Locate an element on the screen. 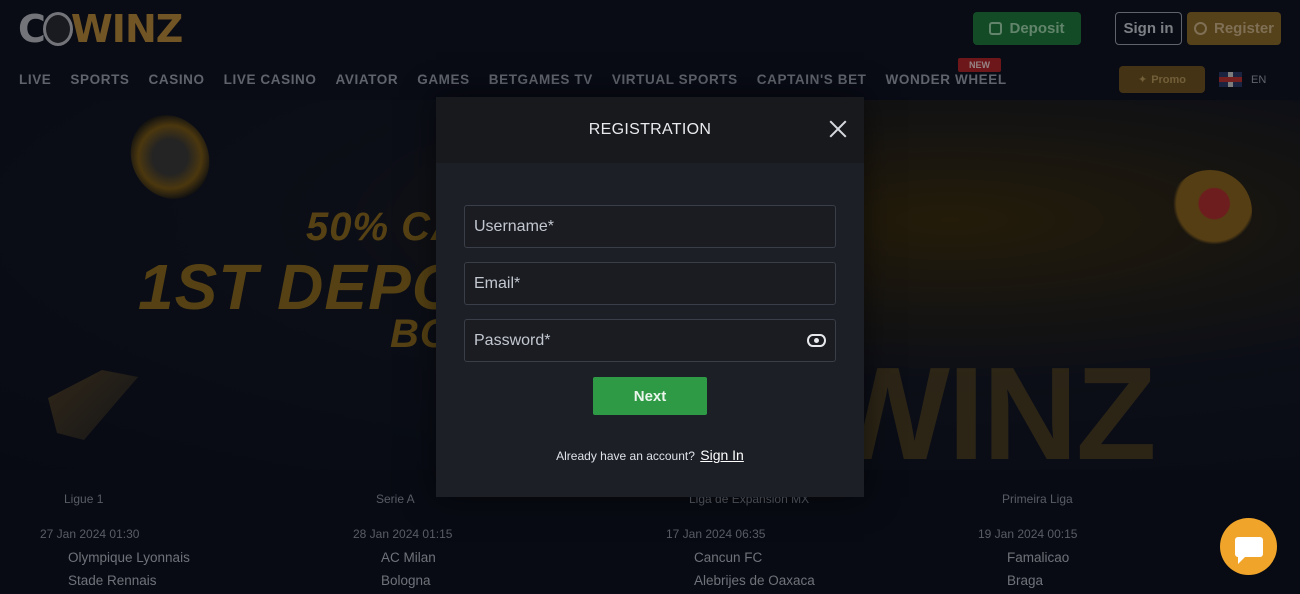 The width and height of the screenshot is (1300, 594). eye-icon is located at coordinates (816, 340).